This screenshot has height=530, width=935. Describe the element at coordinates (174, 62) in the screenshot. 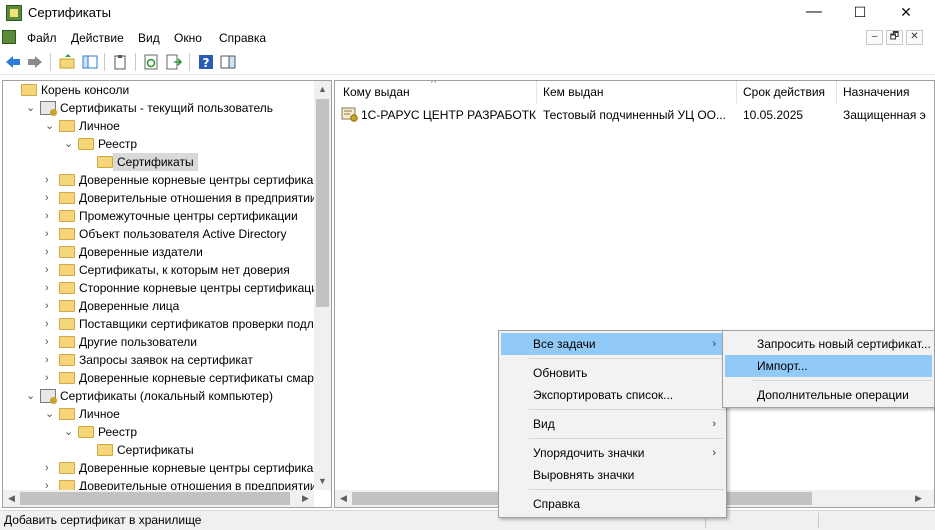

I see `export-list-icon` at that location.